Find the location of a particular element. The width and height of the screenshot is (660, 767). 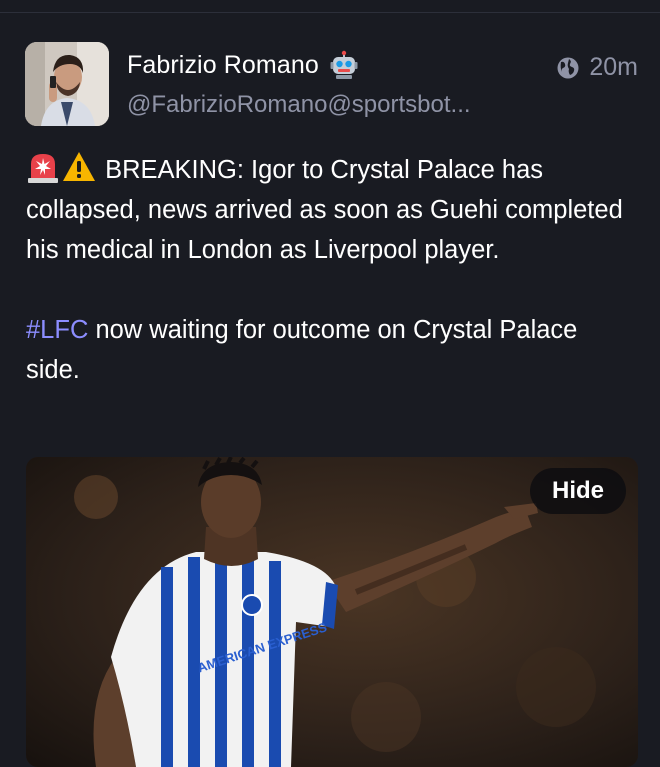

warning-icon is located at coordinates (79, 166).